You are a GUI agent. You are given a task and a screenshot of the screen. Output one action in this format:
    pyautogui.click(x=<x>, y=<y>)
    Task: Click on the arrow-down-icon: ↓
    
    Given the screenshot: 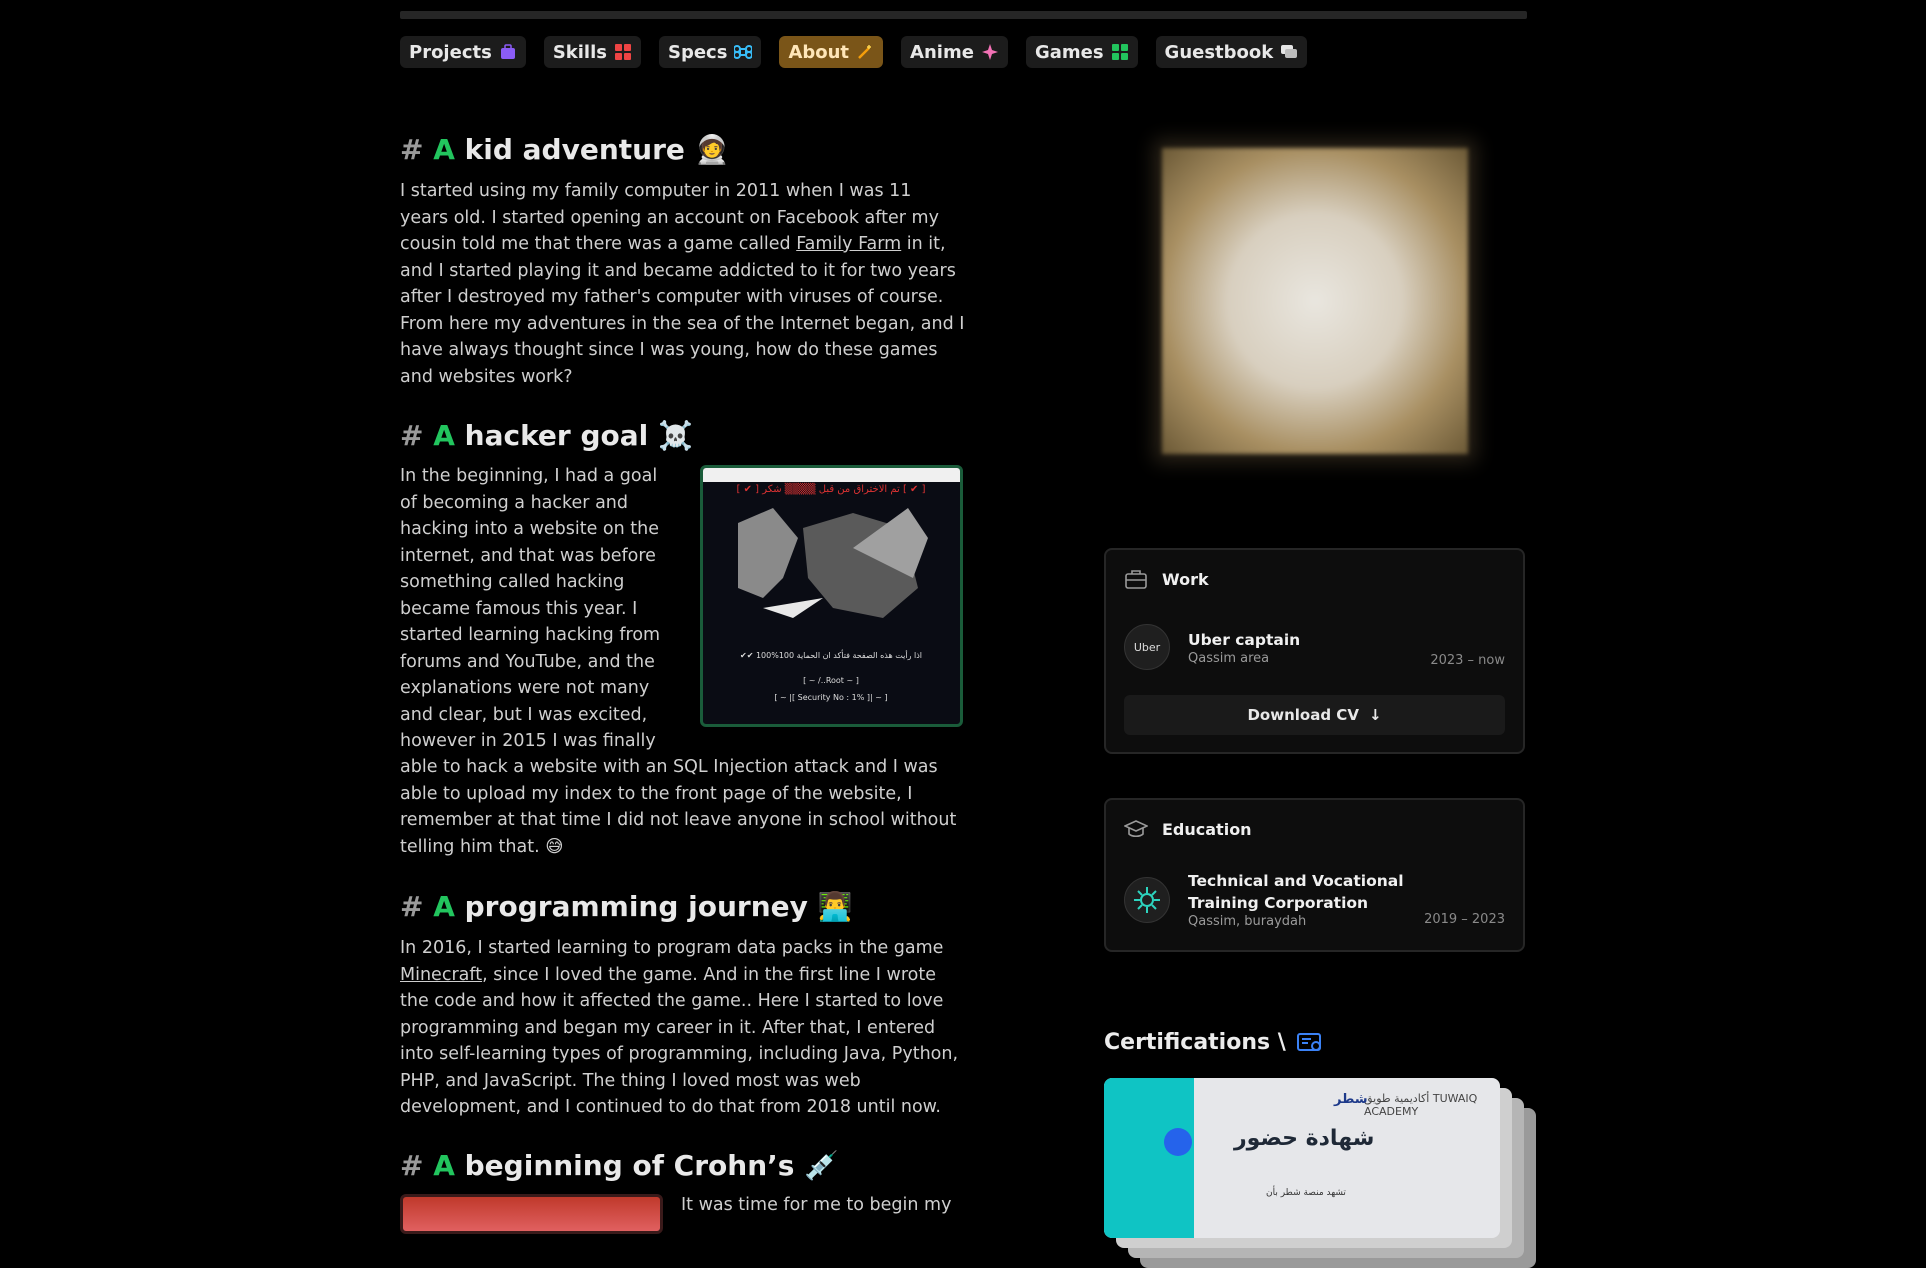 What is the action you would take?
    pyautogui.click(x=1375, y=715)
    